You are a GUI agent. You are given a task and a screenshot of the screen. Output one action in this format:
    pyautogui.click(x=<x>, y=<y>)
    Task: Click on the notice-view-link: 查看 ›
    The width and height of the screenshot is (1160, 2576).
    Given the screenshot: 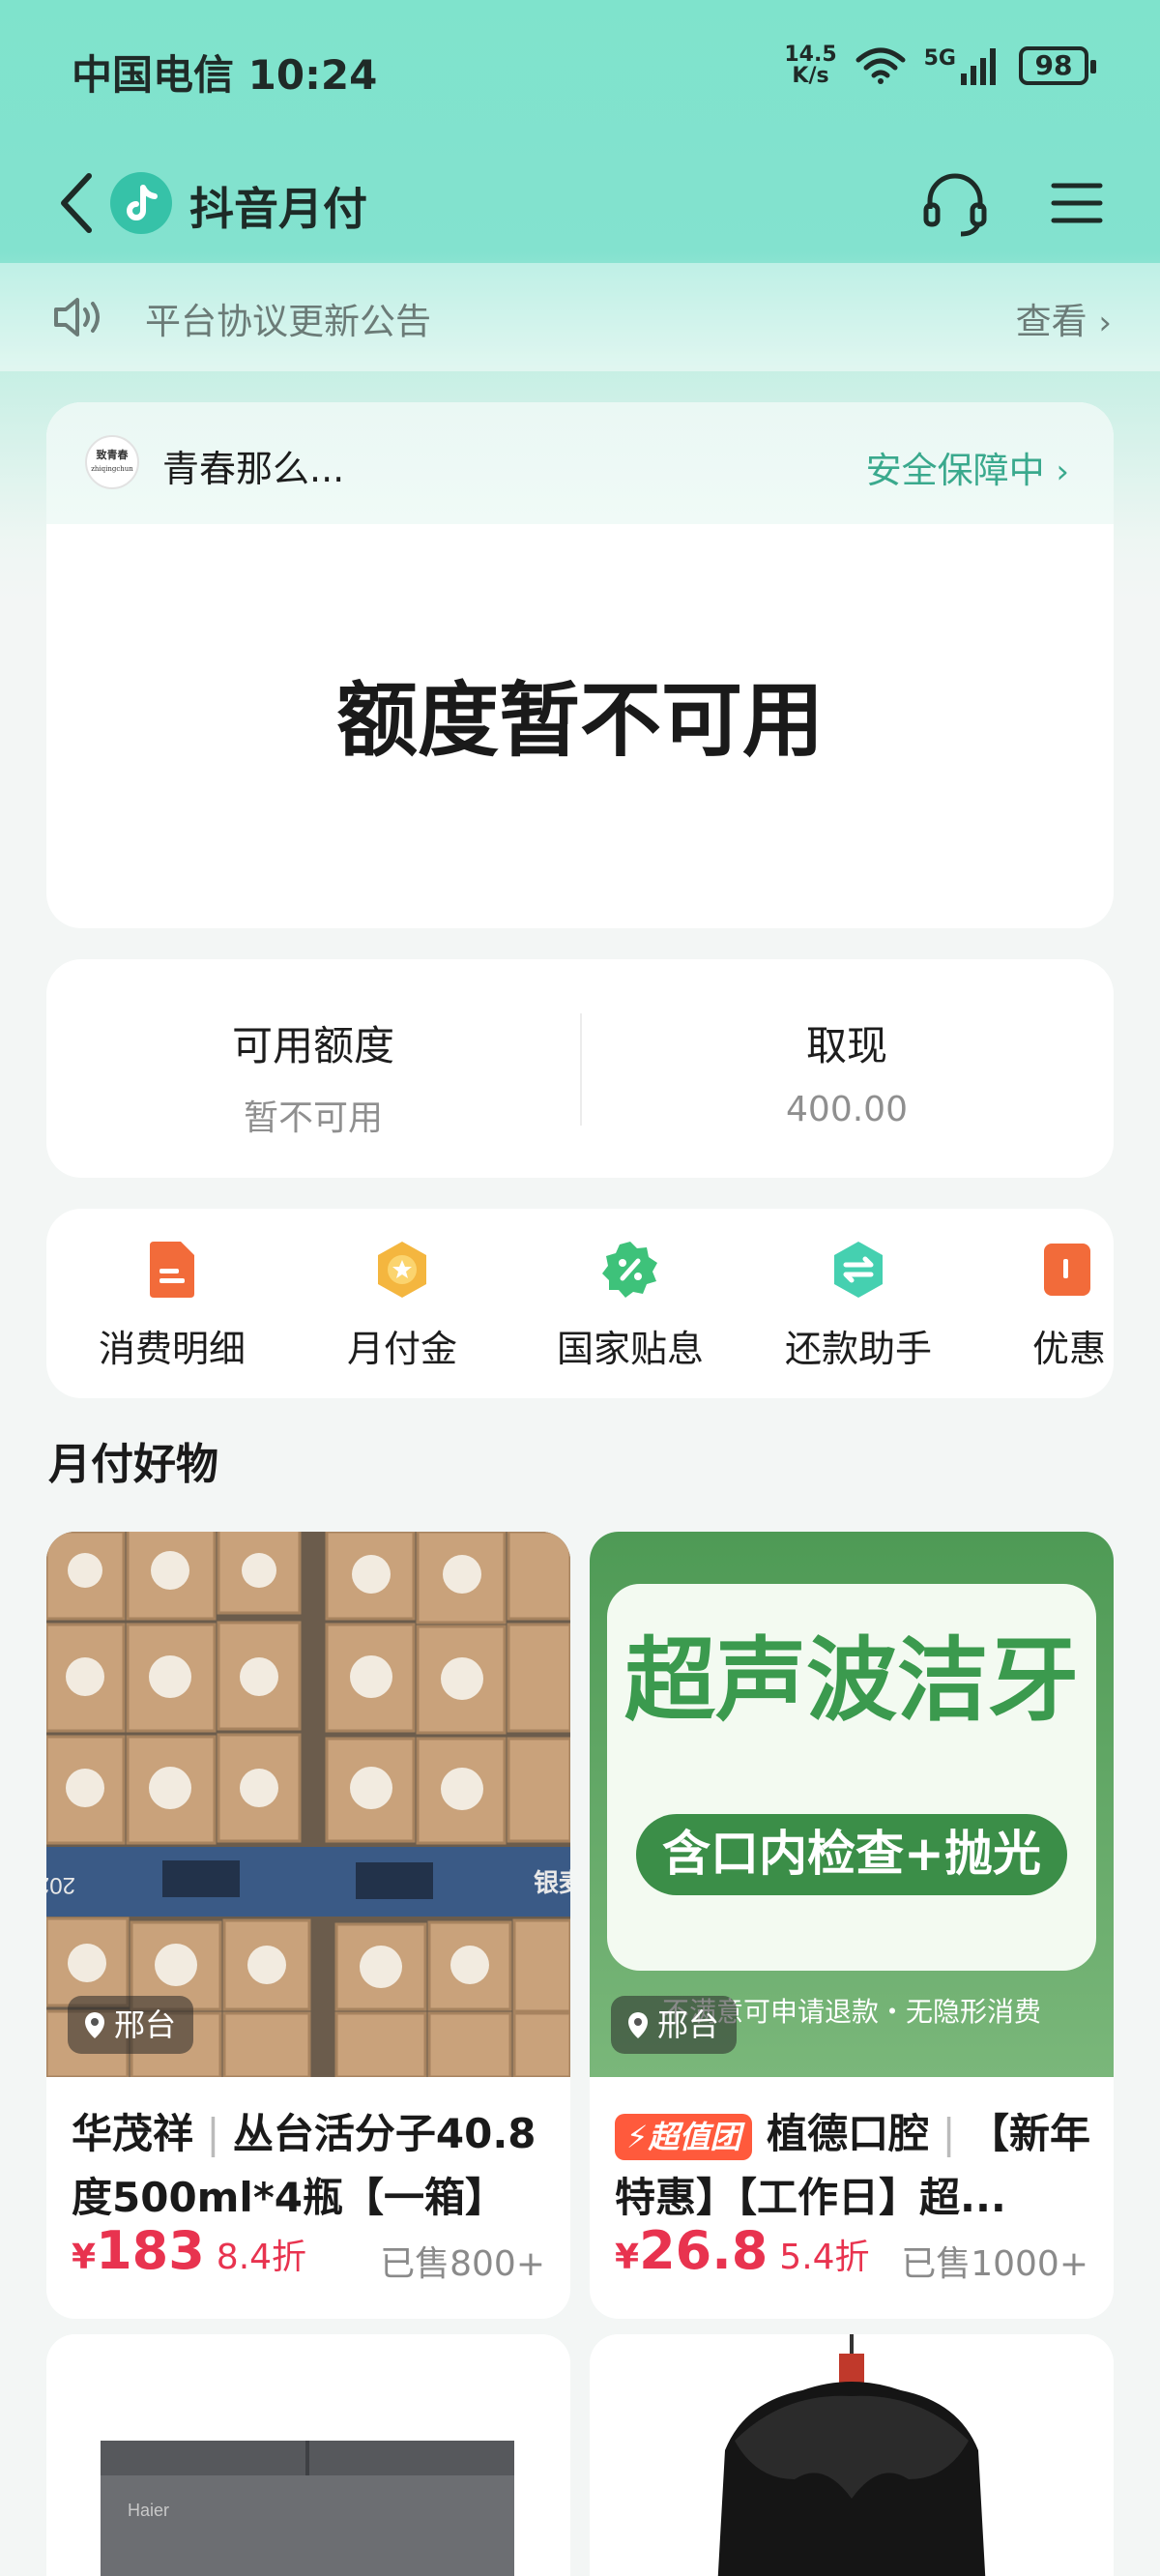 What is the action you would take?
    pyautogui.click(x=1064, y=318)
    